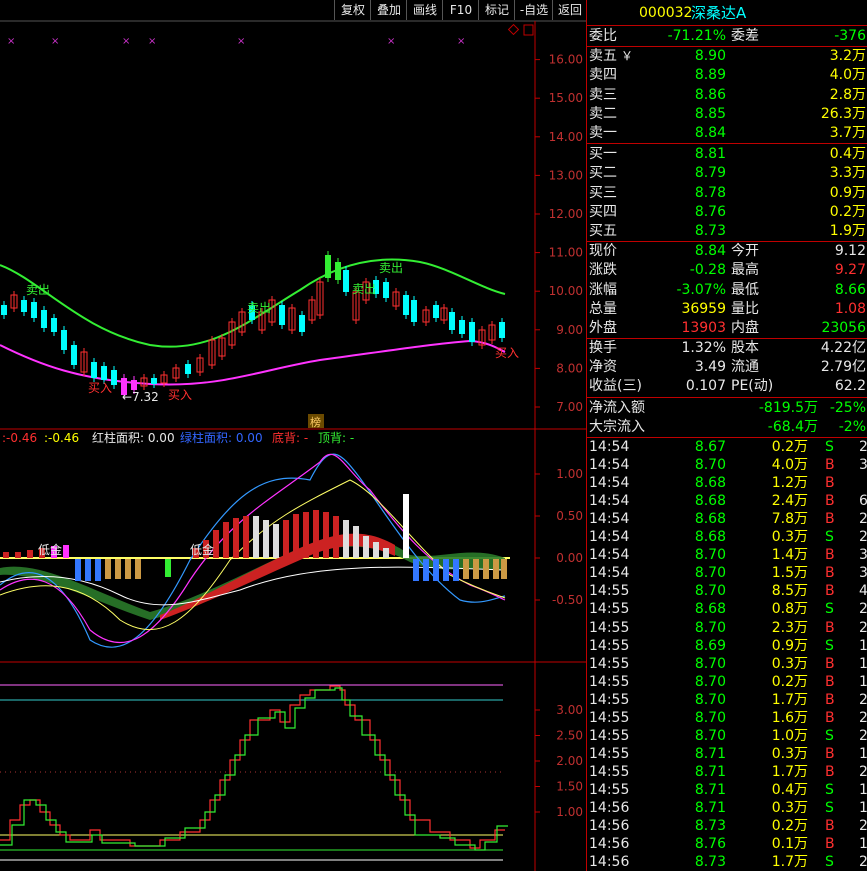 Image resolution: width=867 pixels, height=871 pixels. Describe the element at coordinates (727, 501) in the screenshot. I see `trade-row: 14:54 8.68 2.4万 B 6` at that location.